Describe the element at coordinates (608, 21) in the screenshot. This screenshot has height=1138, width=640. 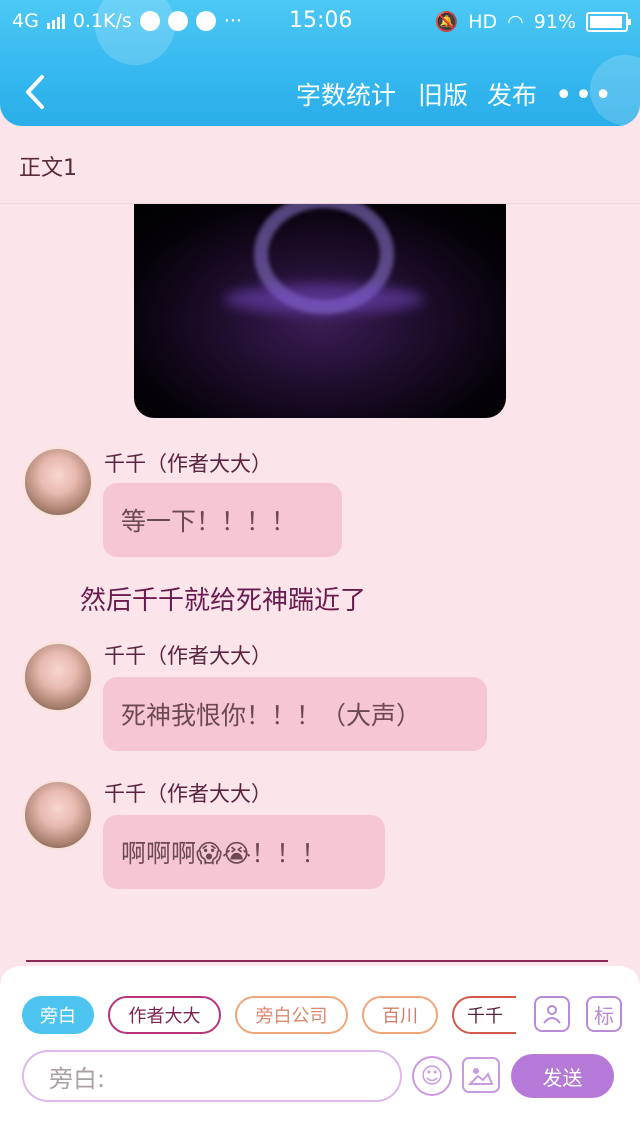
I see `battery-icon` at that location.